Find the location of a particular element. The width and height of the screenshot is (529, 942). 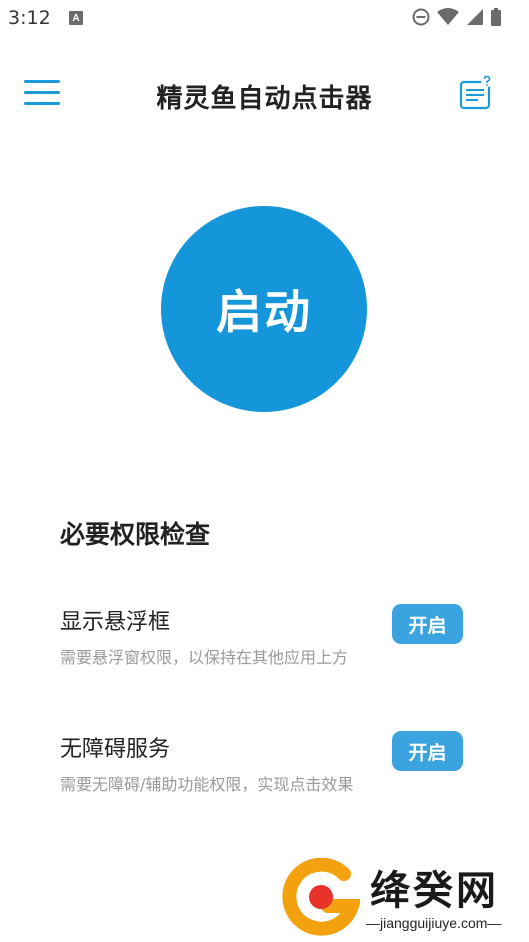

watermark: 绛癸网 —jiangguijiuye.com— is located at coordinates (402, 897).